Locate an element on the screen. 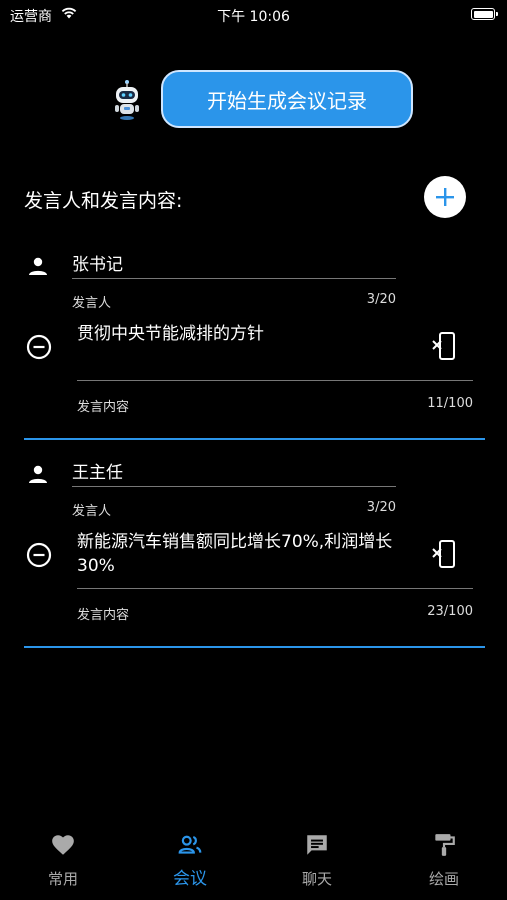  chat-icon is located at coordinates (317, 845).